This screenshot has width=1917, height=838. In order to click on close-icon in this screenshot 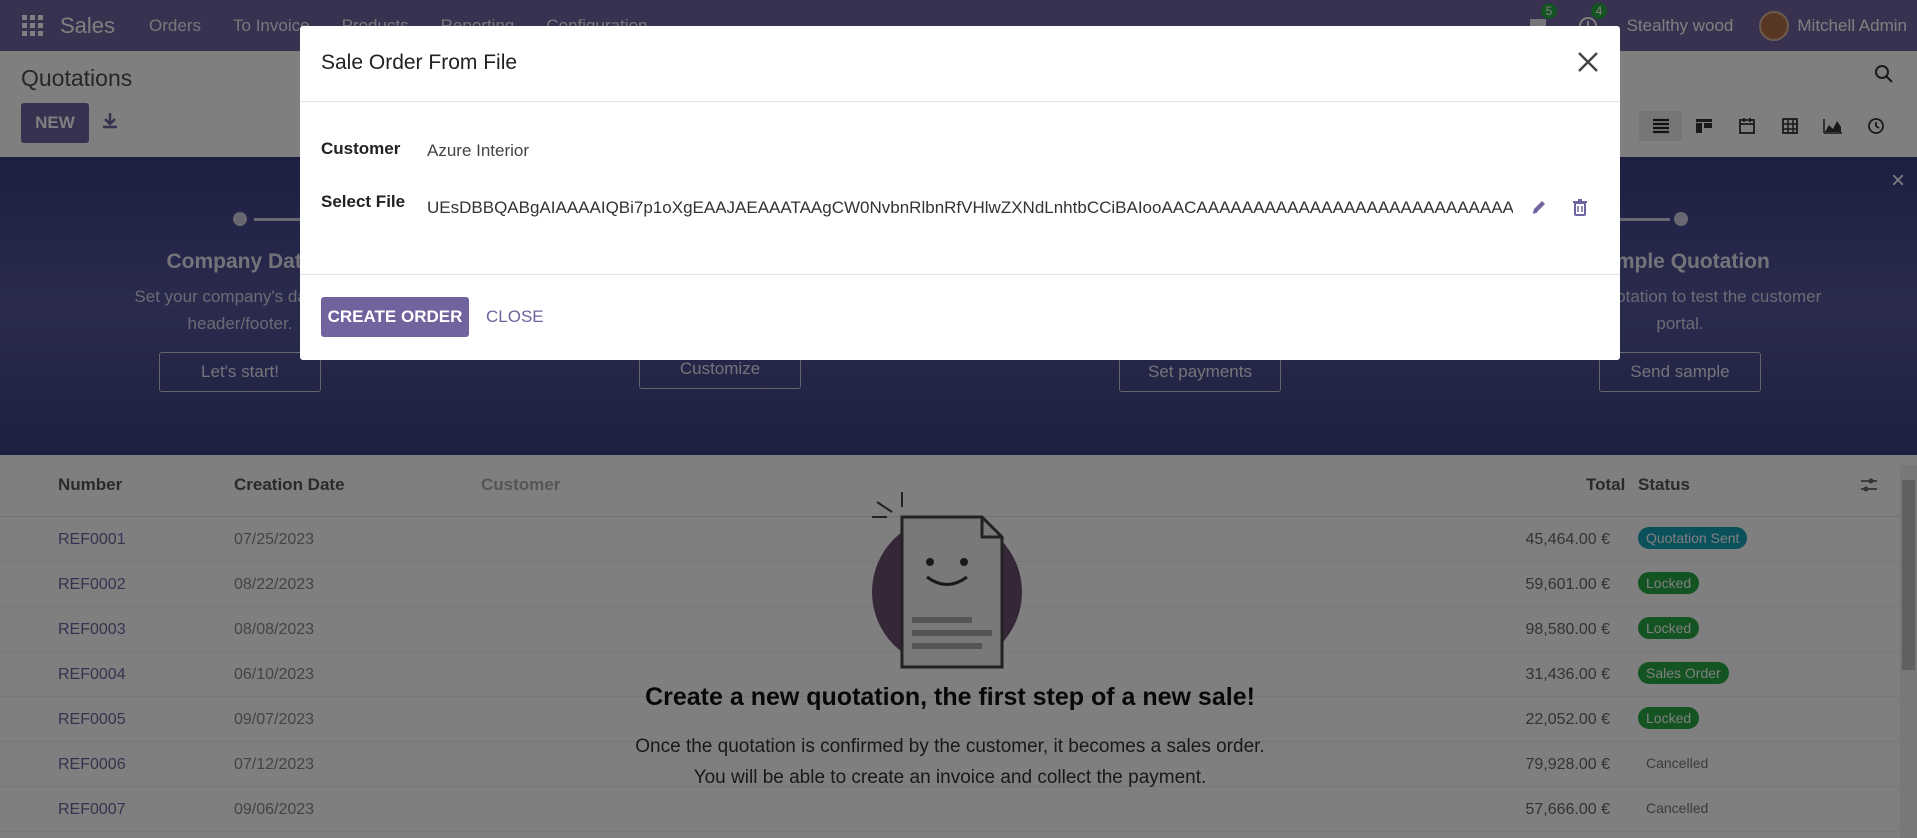, I will do `click(1588, 62)`.